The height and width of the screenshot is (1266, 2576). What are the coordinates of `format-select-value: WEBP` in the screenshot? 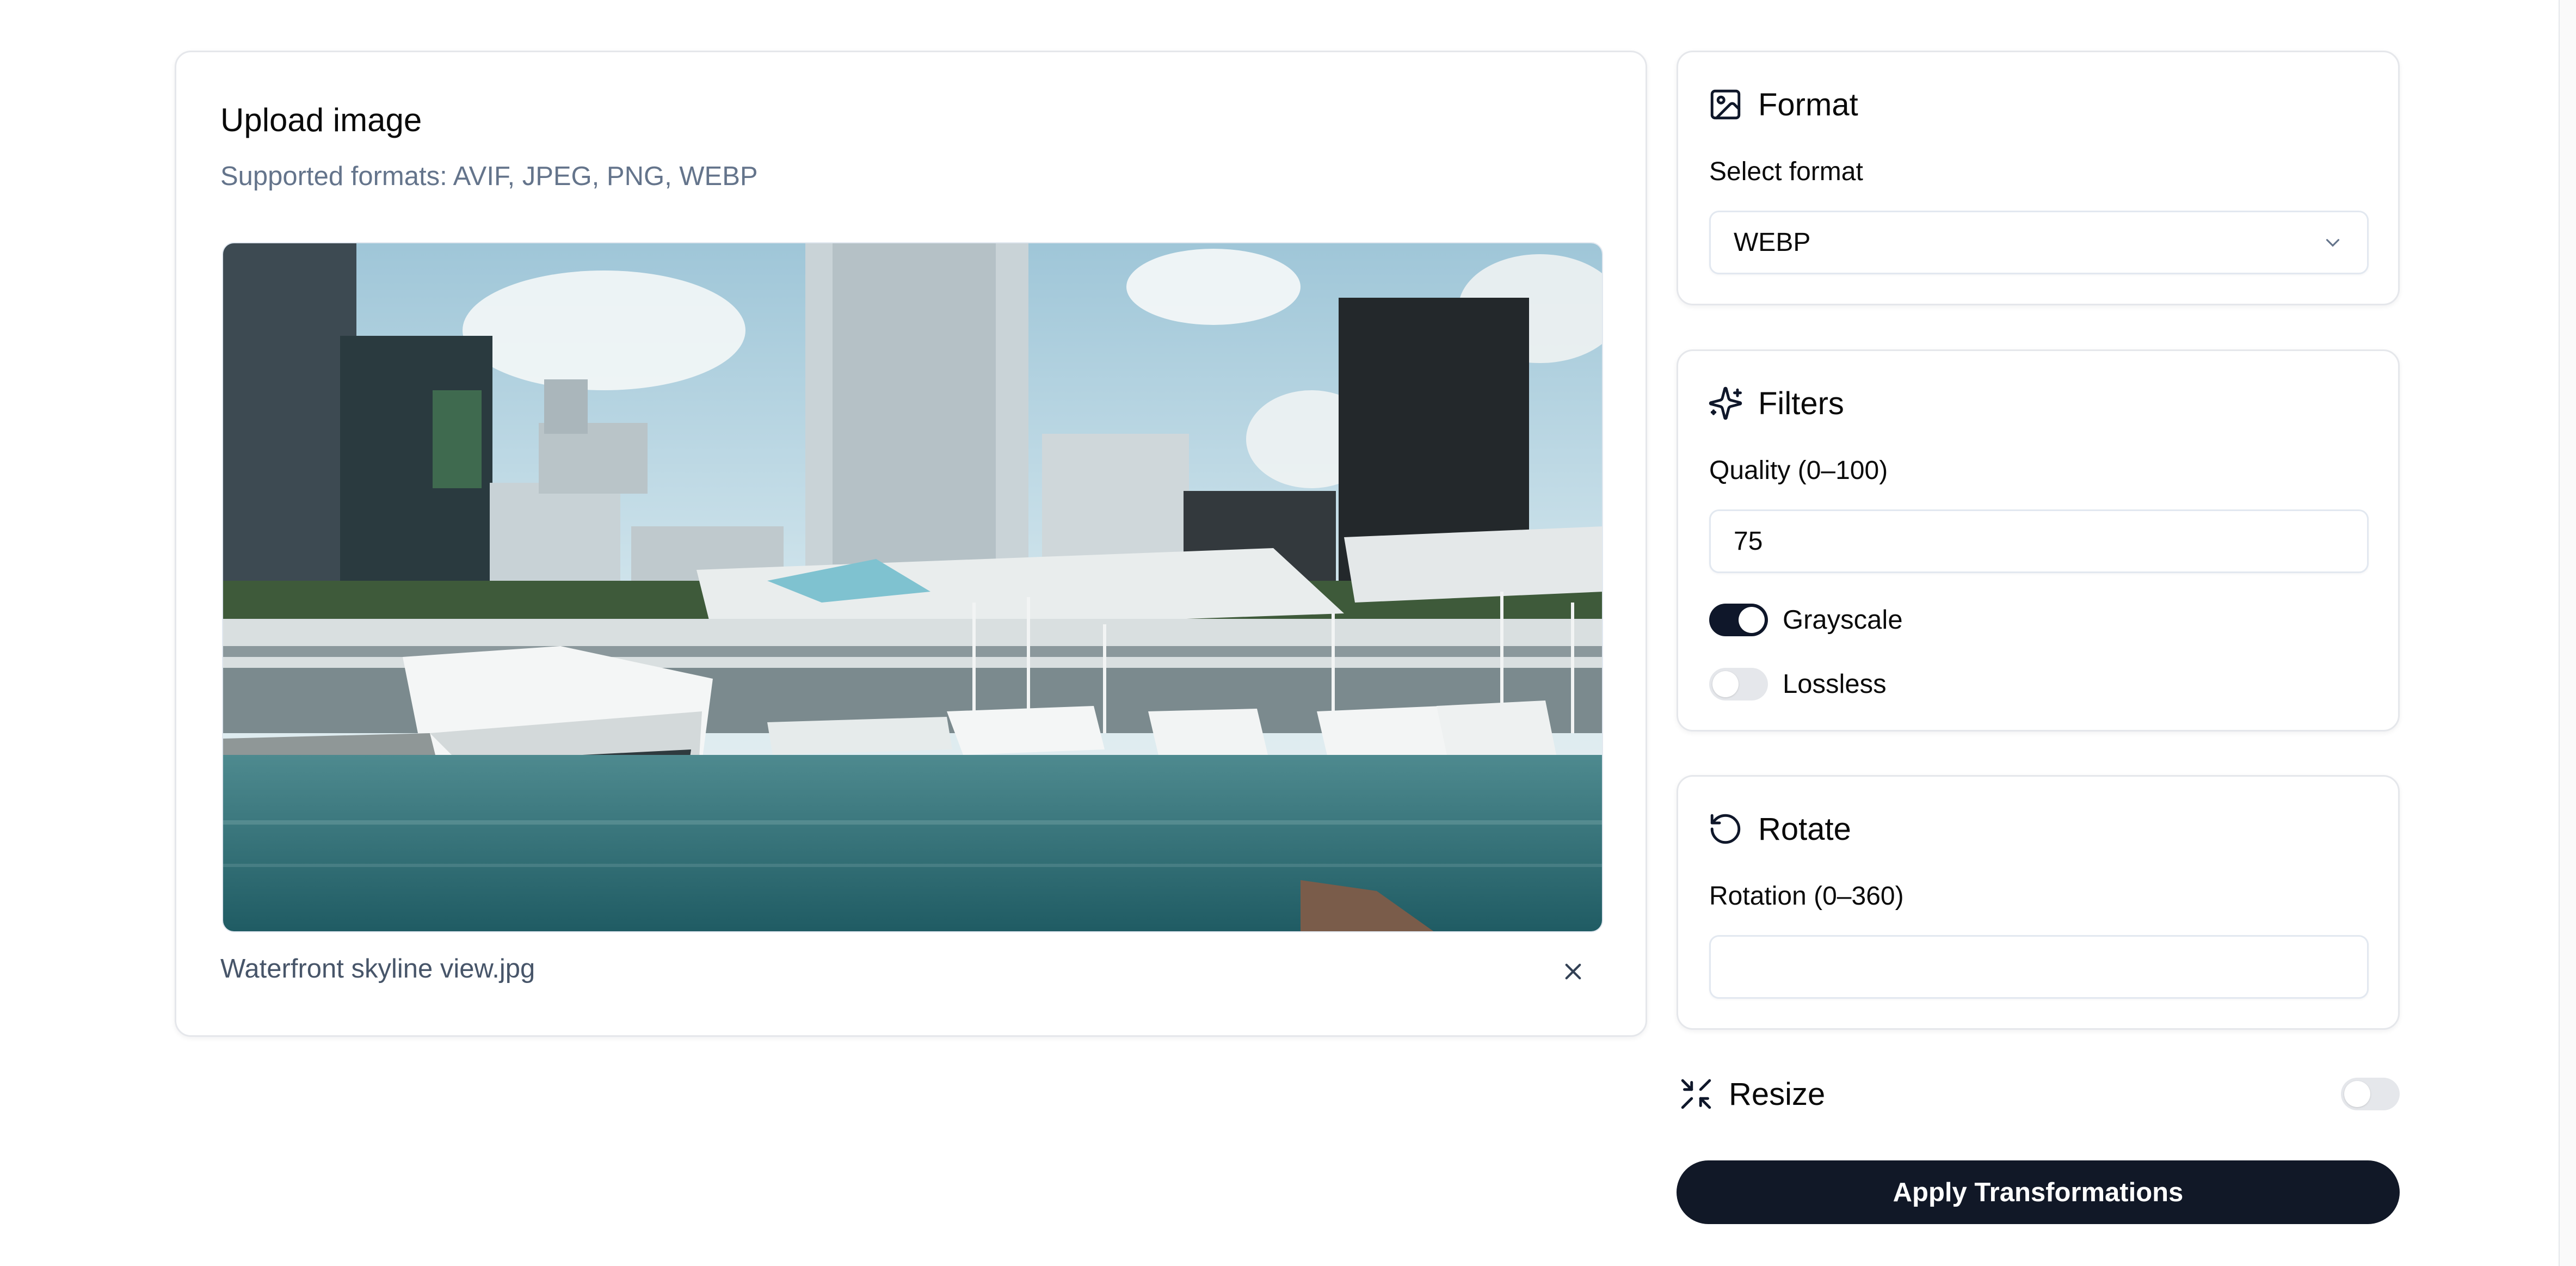 It's located at (1772, 243).